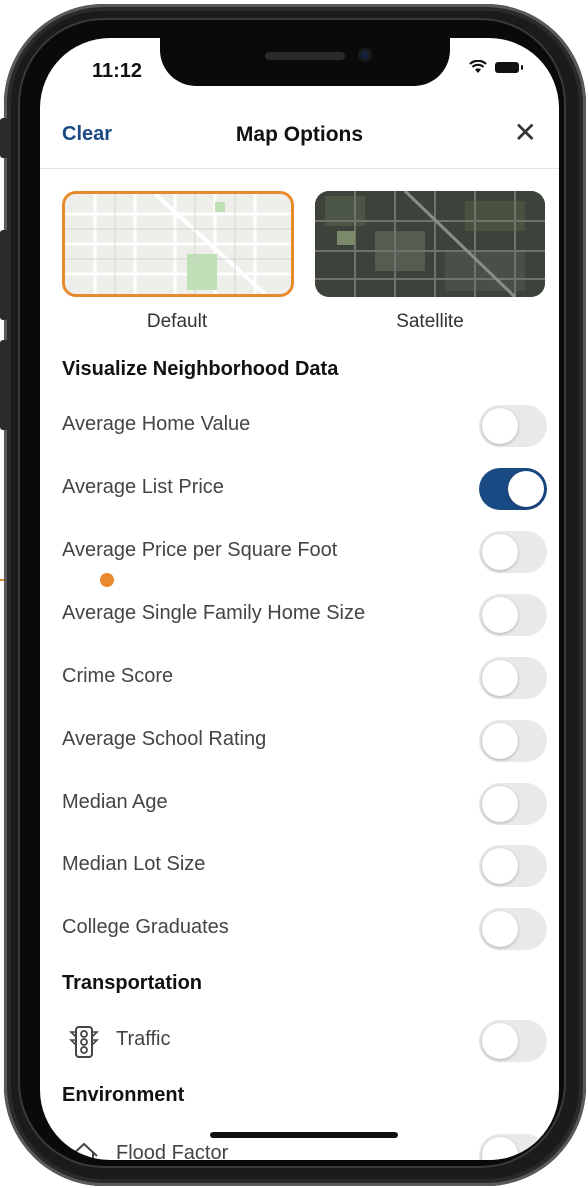  What do you see at coordinates (118, 676) in the screenshot?
I see `row-label: Crime Score` at bounding box center [118, 676].